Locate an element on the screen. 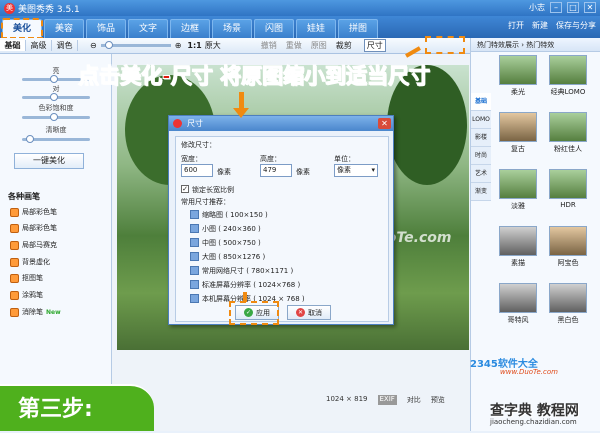 The height and width of the screenshot is (433, 600). tab-beautify: 美化 is located at coordinates (22, 28).